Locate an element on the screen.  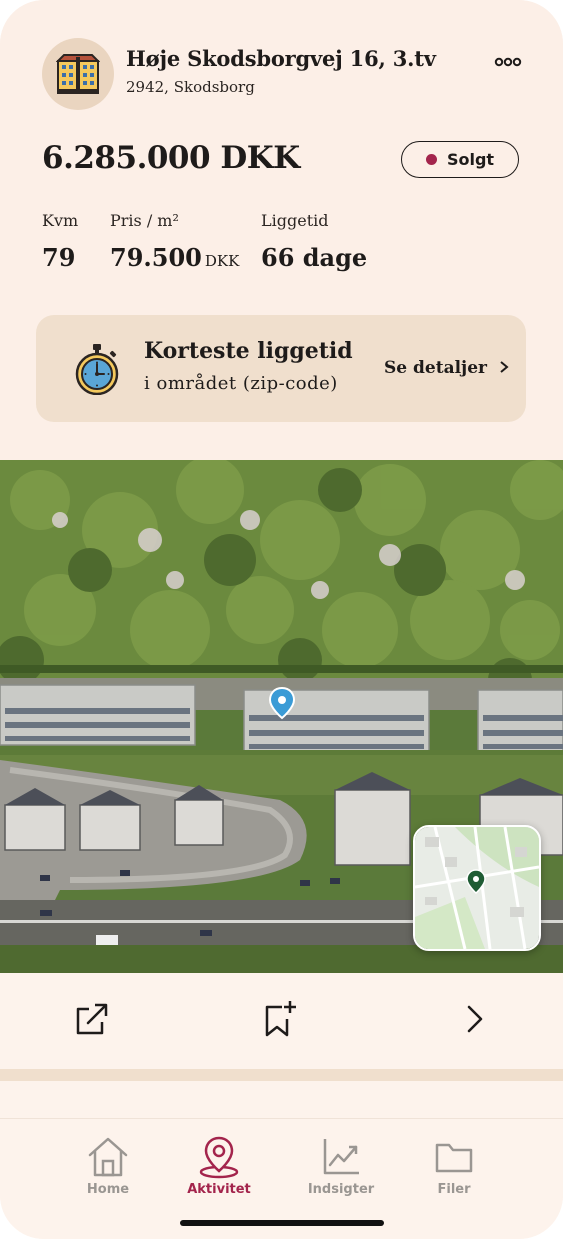
mini-map is located at coordinates (477, 888).